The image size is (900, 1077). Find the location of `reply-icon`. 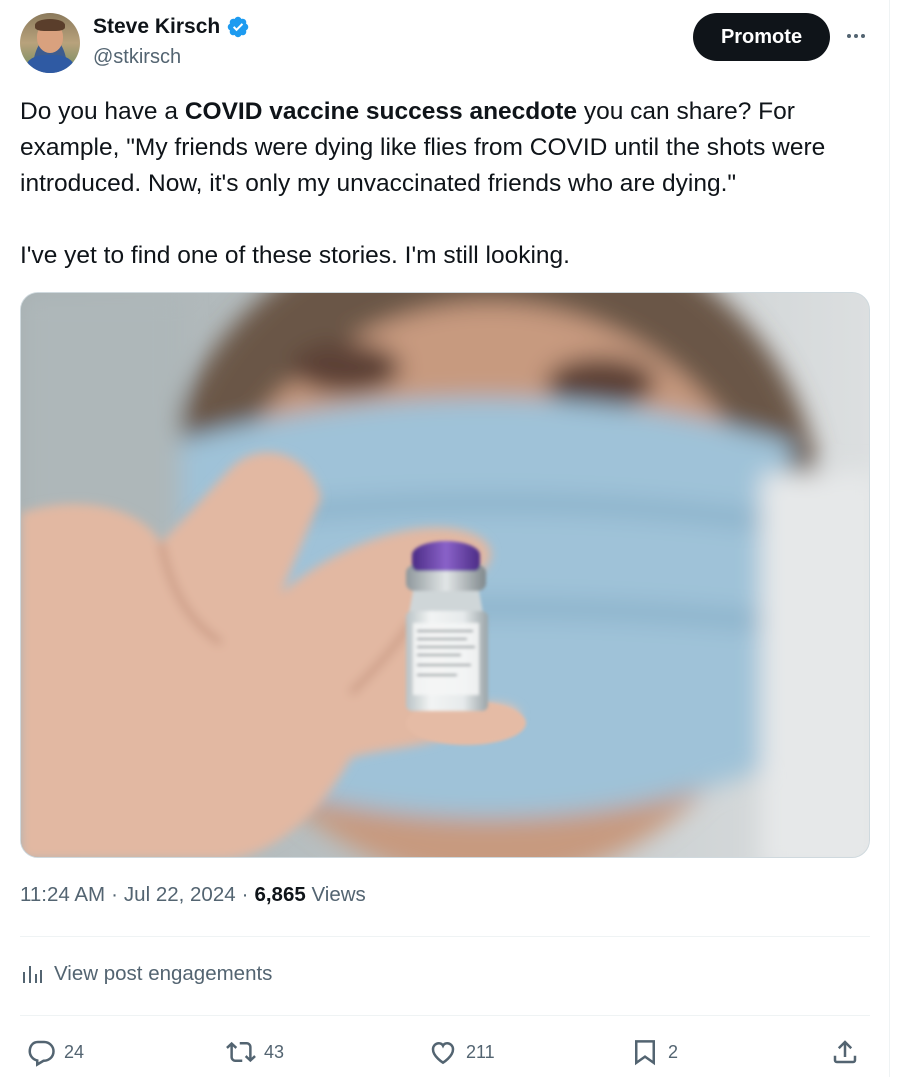

reply-icon is located at coordinates (41, 1053).